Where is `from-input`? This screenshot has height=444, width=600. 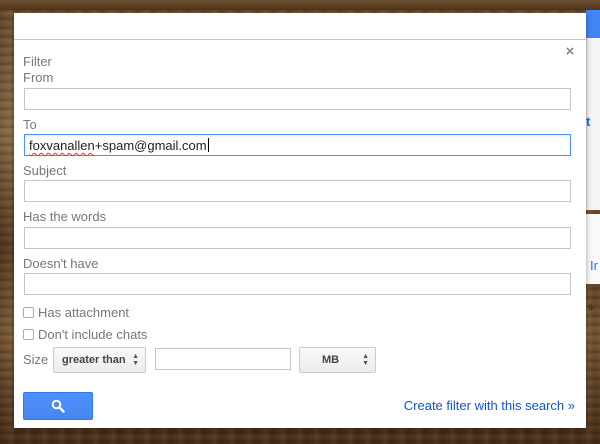 from-input is located at coordinates (297, 99).